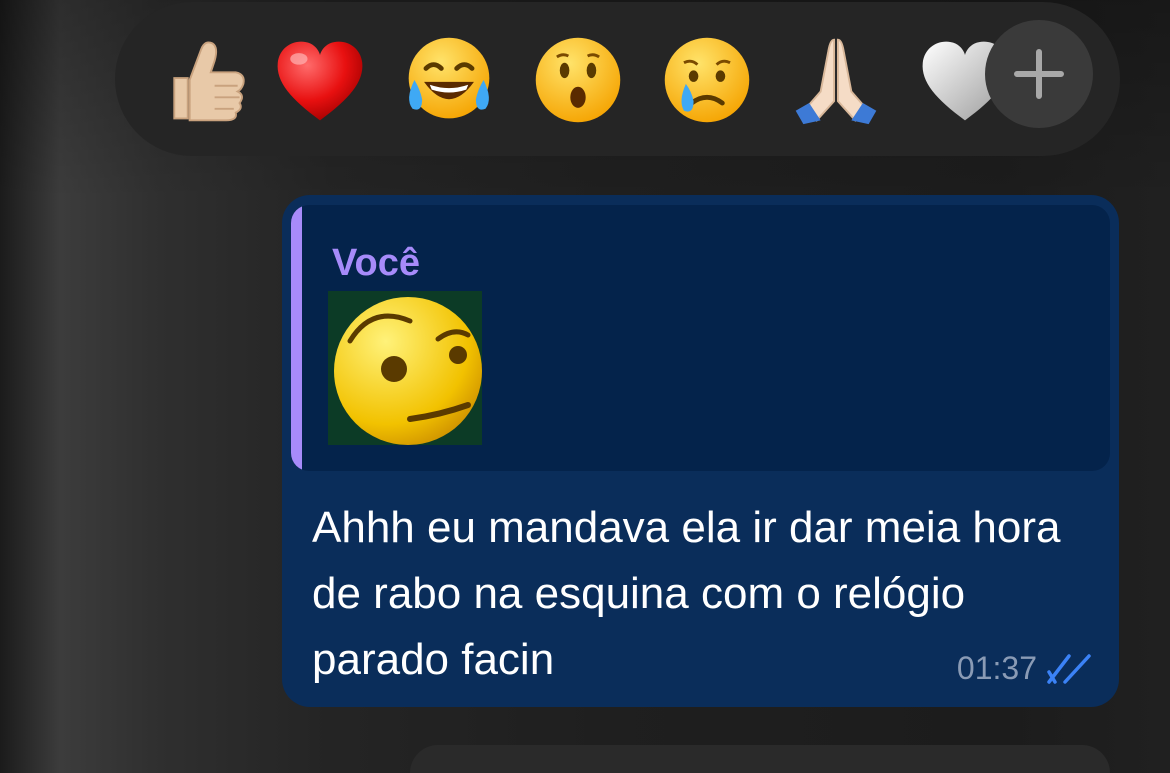 The image size is (1170, 773). Describe the element at coordinates (707, 80) in the screenshot. I see `crying-face-icon` at that location.